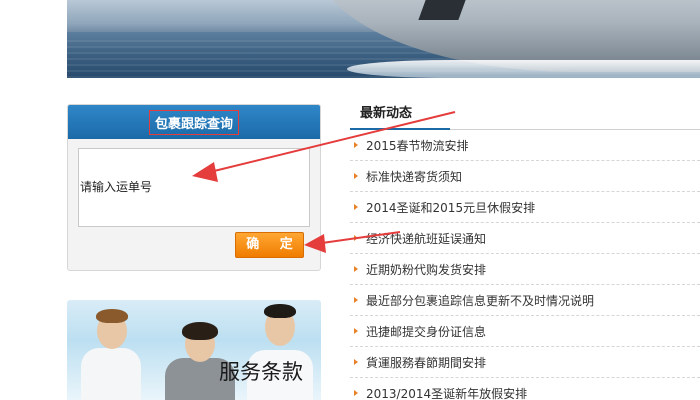  What do you see at coordinates (426, 238) in the screenshot?
I see `news-item-link: 经济快递航班延误通知` at bounding box center [426, 238].